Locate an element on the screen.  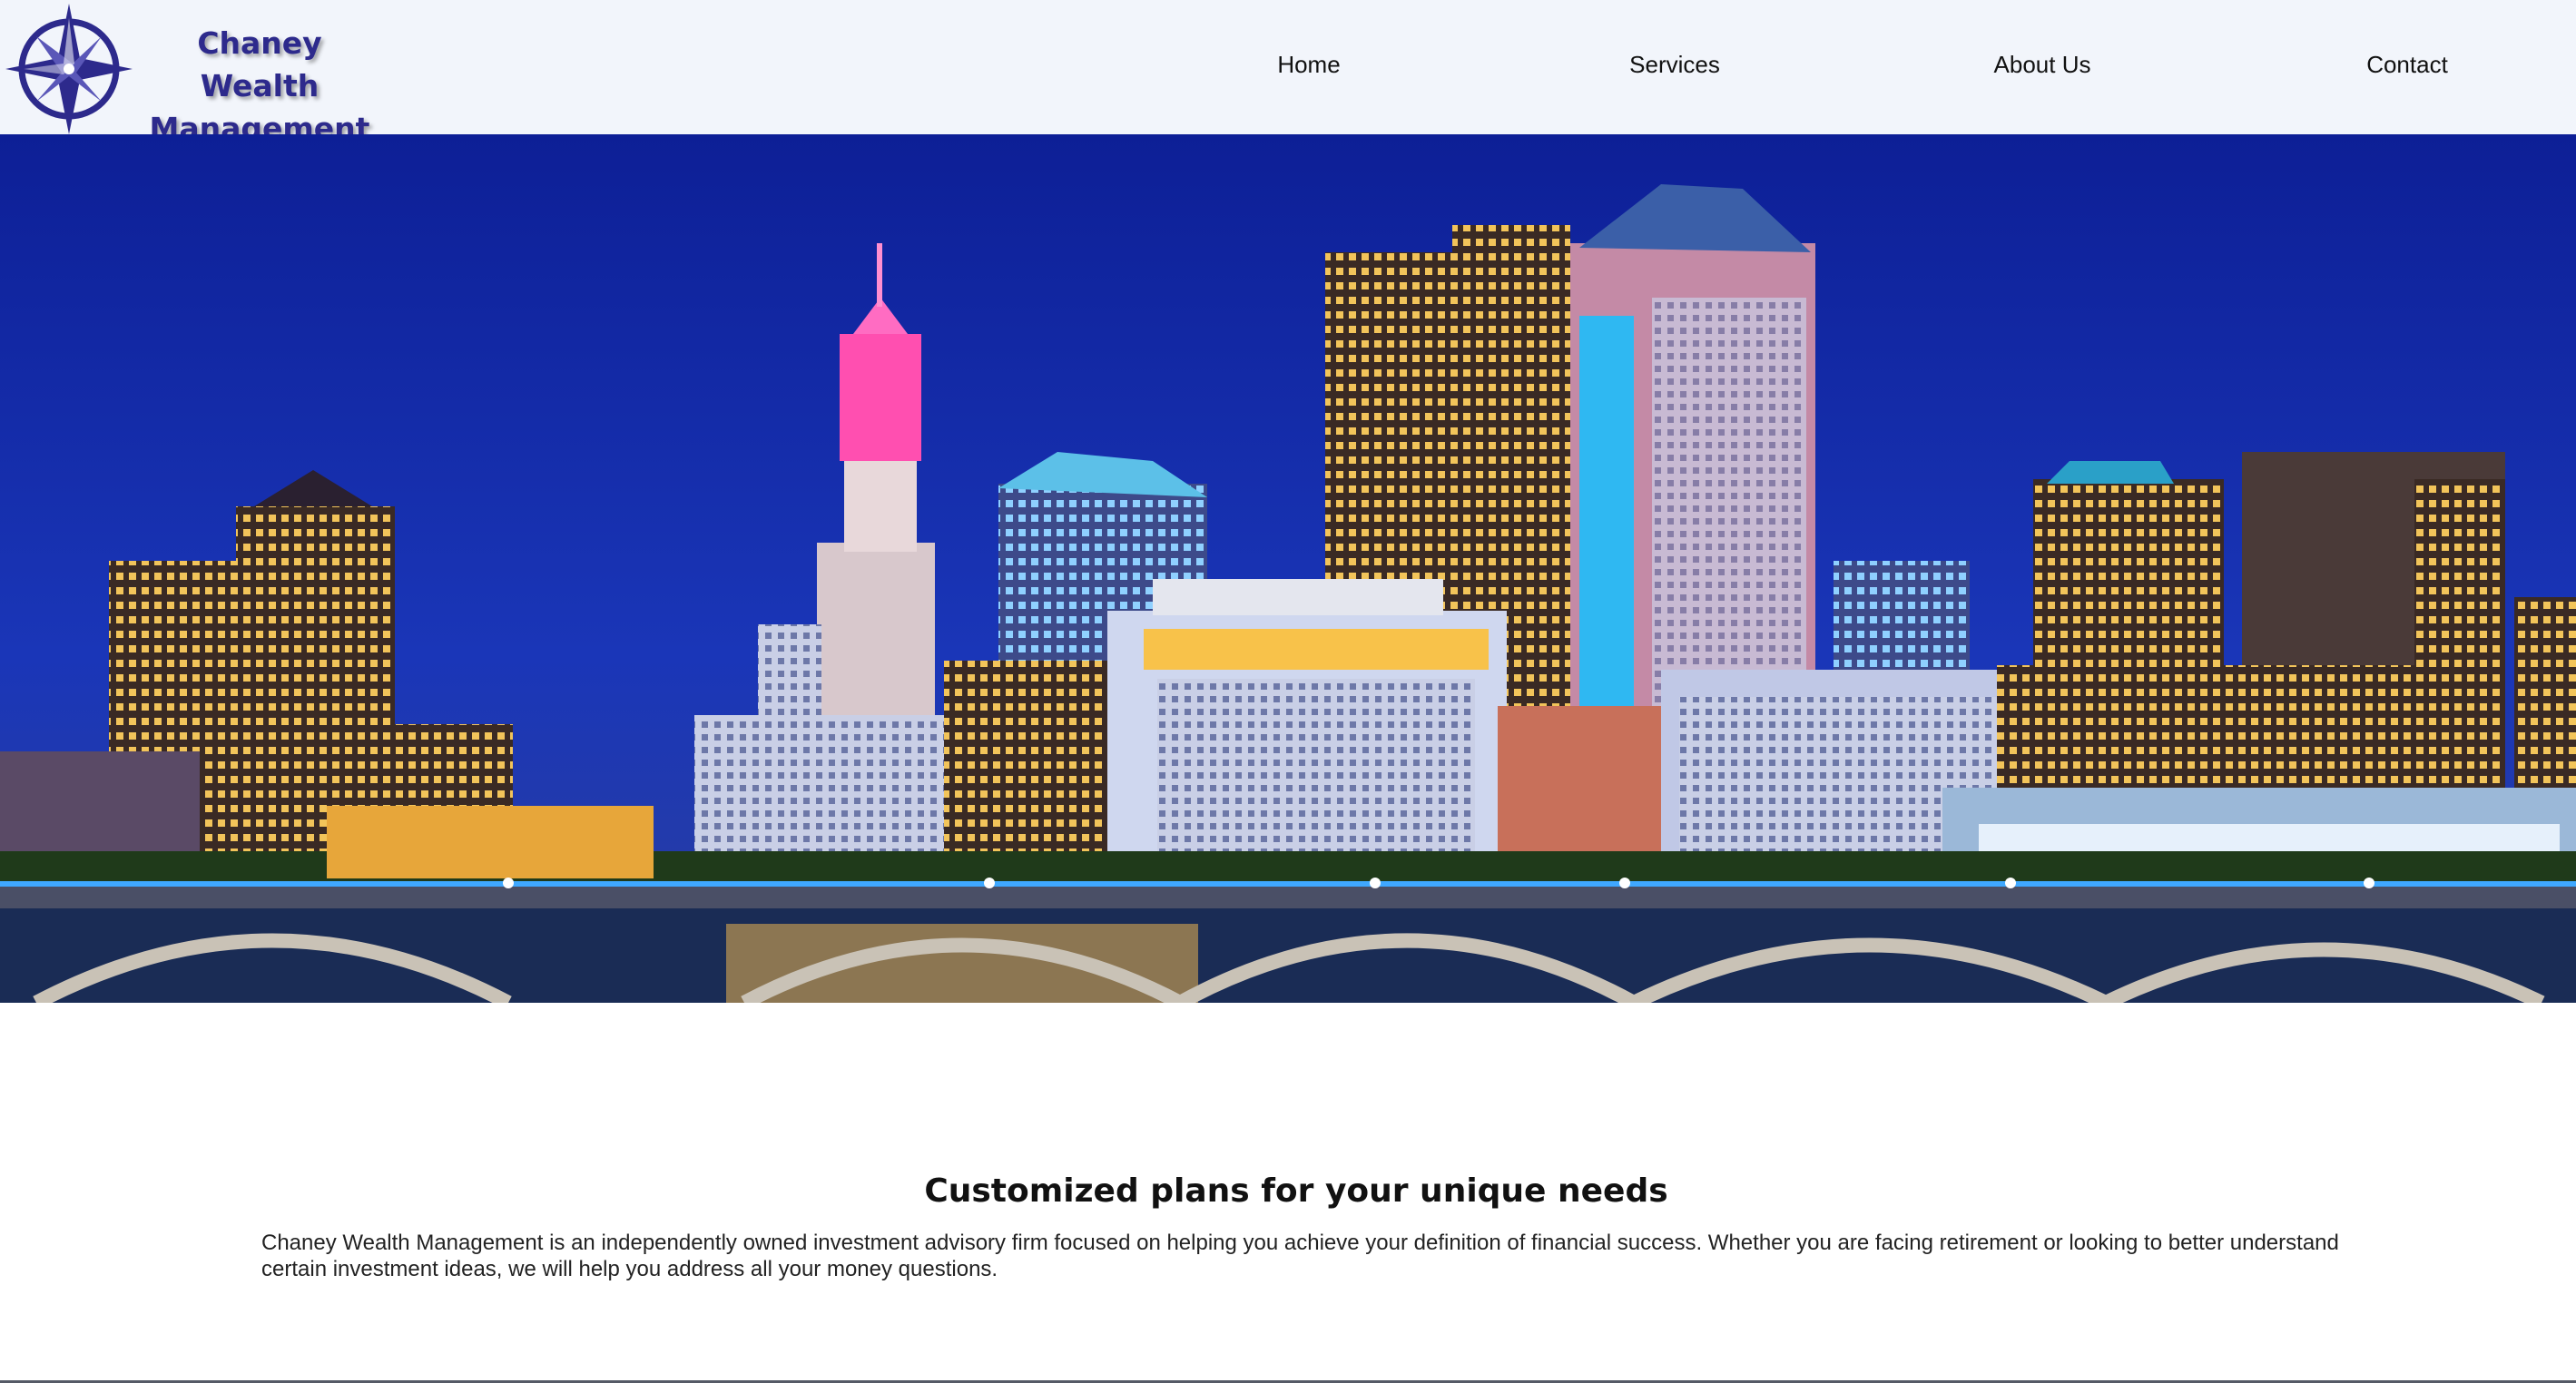
nav-contact: Contact is located at coordinates (2407, 65).